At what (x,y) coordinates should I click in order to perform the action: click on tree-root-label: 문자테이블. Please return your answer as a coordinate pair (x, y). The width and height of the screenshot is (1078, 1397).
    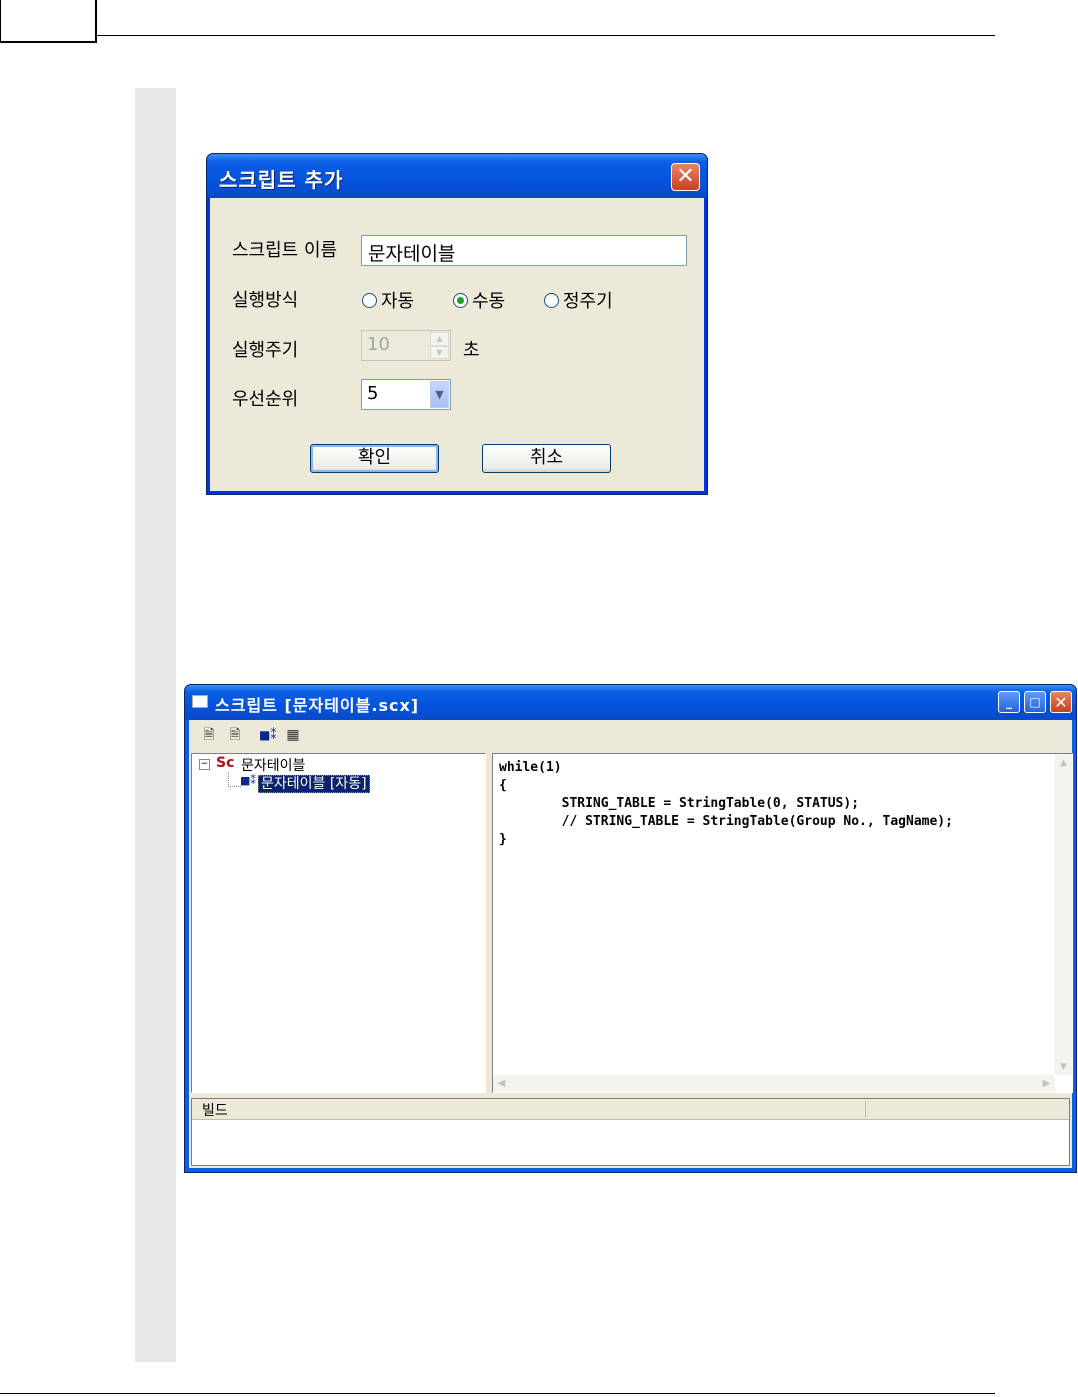
    Looking at the image, I should click on (273, 765).